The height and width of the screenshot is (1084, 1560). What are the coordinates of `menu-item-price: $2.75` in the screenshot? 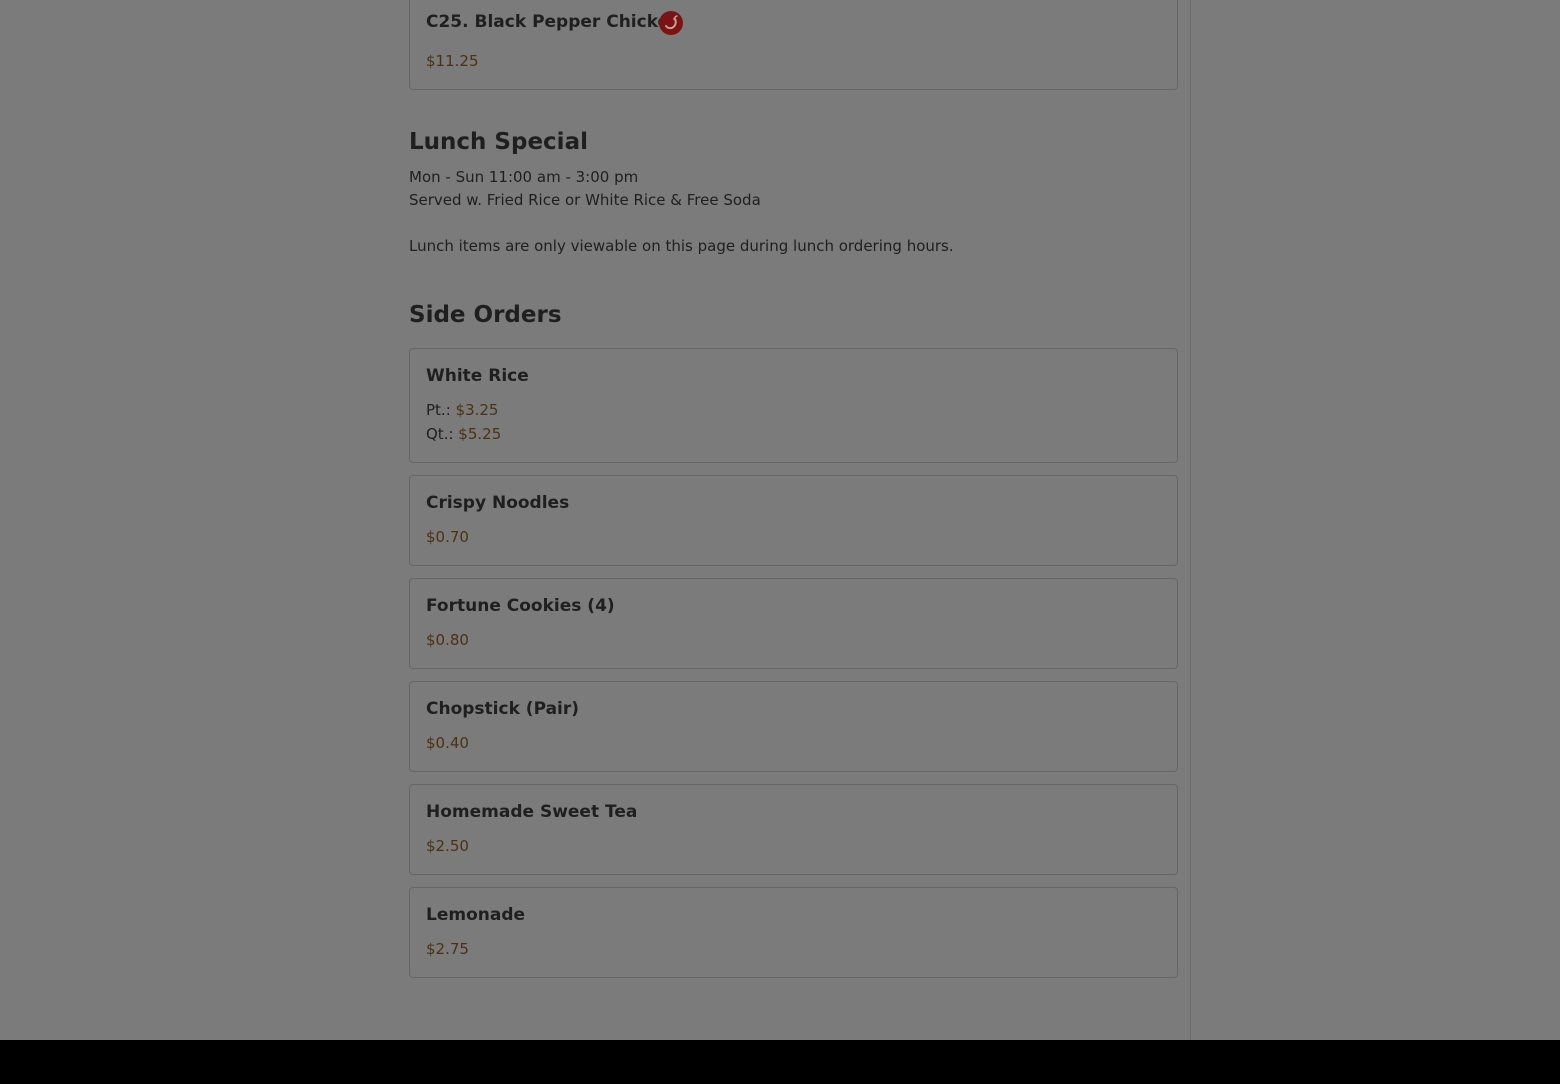 It's located at (447, 949).